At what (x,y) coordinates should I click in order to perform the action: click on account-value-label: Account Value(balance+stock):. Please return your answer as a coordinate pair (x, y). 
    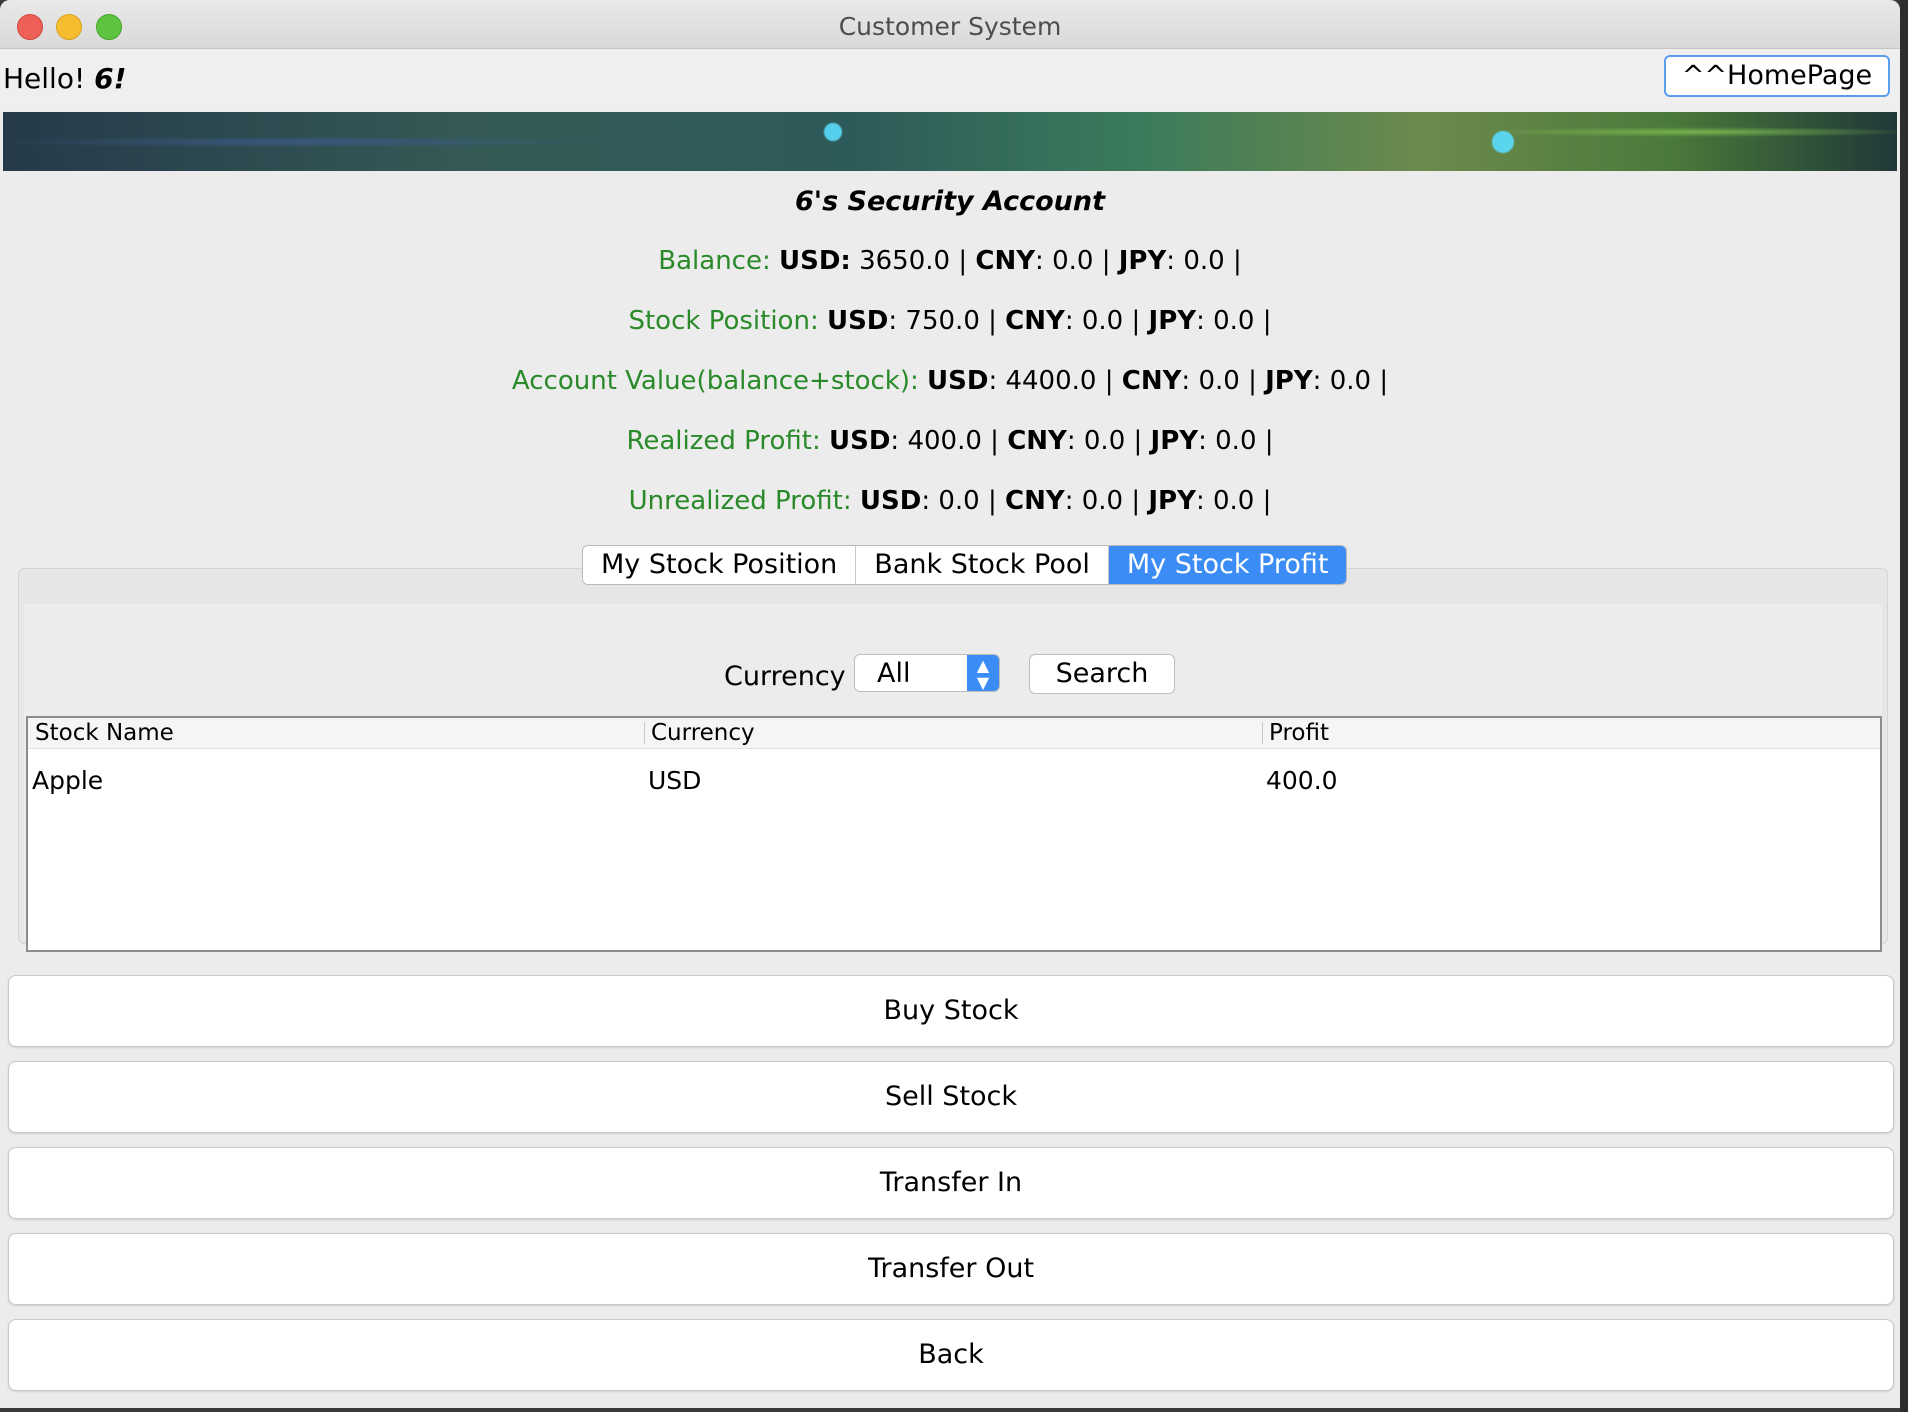
    Looking at the image, I should click on (715, 381).